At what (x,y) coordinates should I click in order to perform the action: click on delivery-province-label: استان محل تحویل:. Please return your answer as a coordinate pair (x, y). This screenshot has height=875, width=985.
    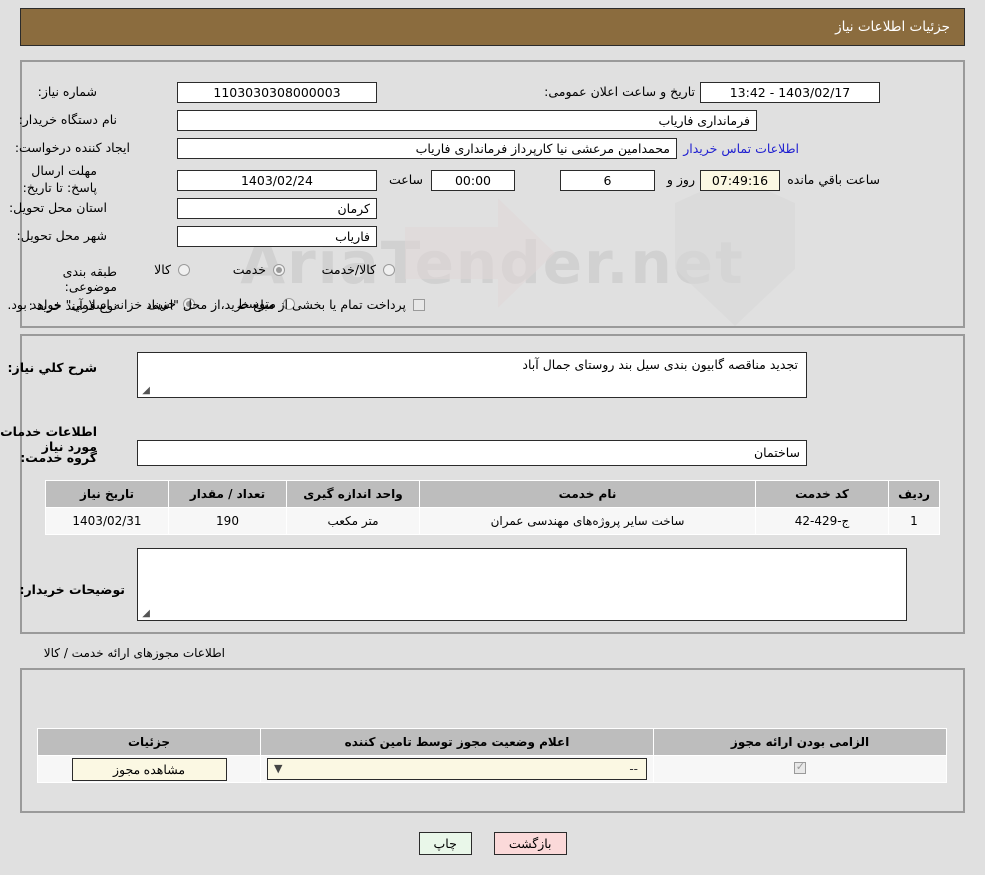
    Looking at the image, I should click on (57, 207).